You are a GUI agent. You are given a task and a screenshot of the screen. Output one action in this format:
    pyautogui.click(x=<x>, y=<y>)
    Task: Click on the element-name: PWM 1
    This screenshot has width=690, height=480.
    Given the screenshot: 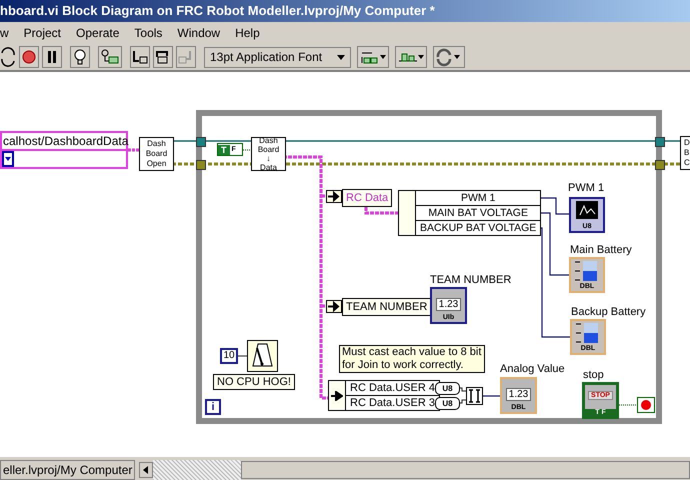 What is the action you would take?
    pyautogui.click(x=478, y=198)
    